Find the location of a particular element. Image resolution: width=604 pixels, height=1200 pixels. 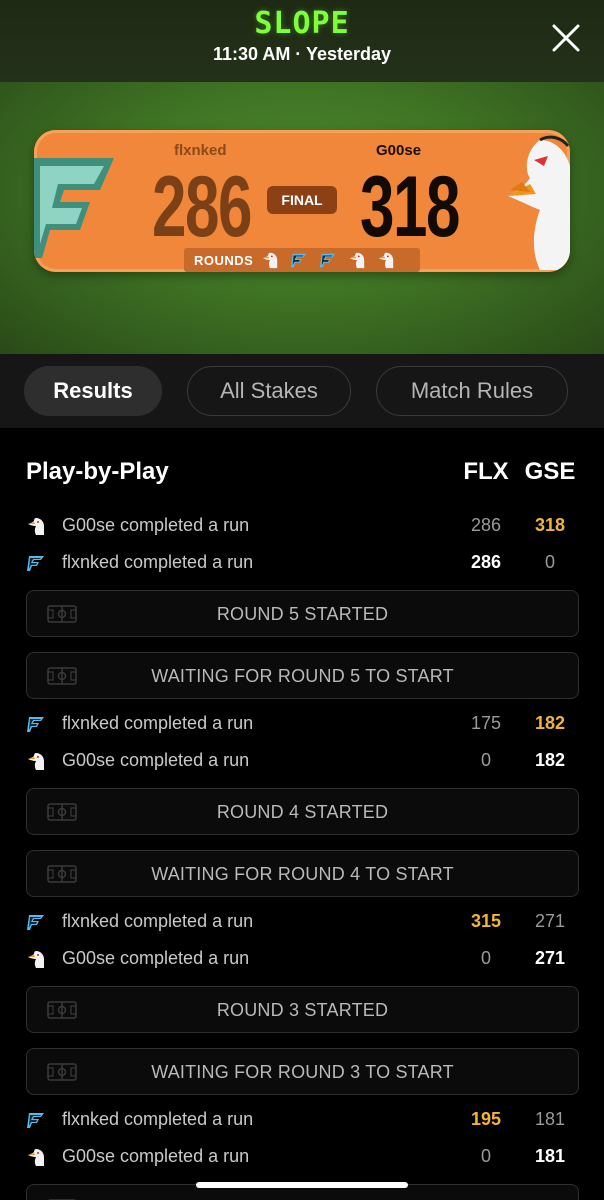

flx-score: 195 is located at coordinates (486, 1119).